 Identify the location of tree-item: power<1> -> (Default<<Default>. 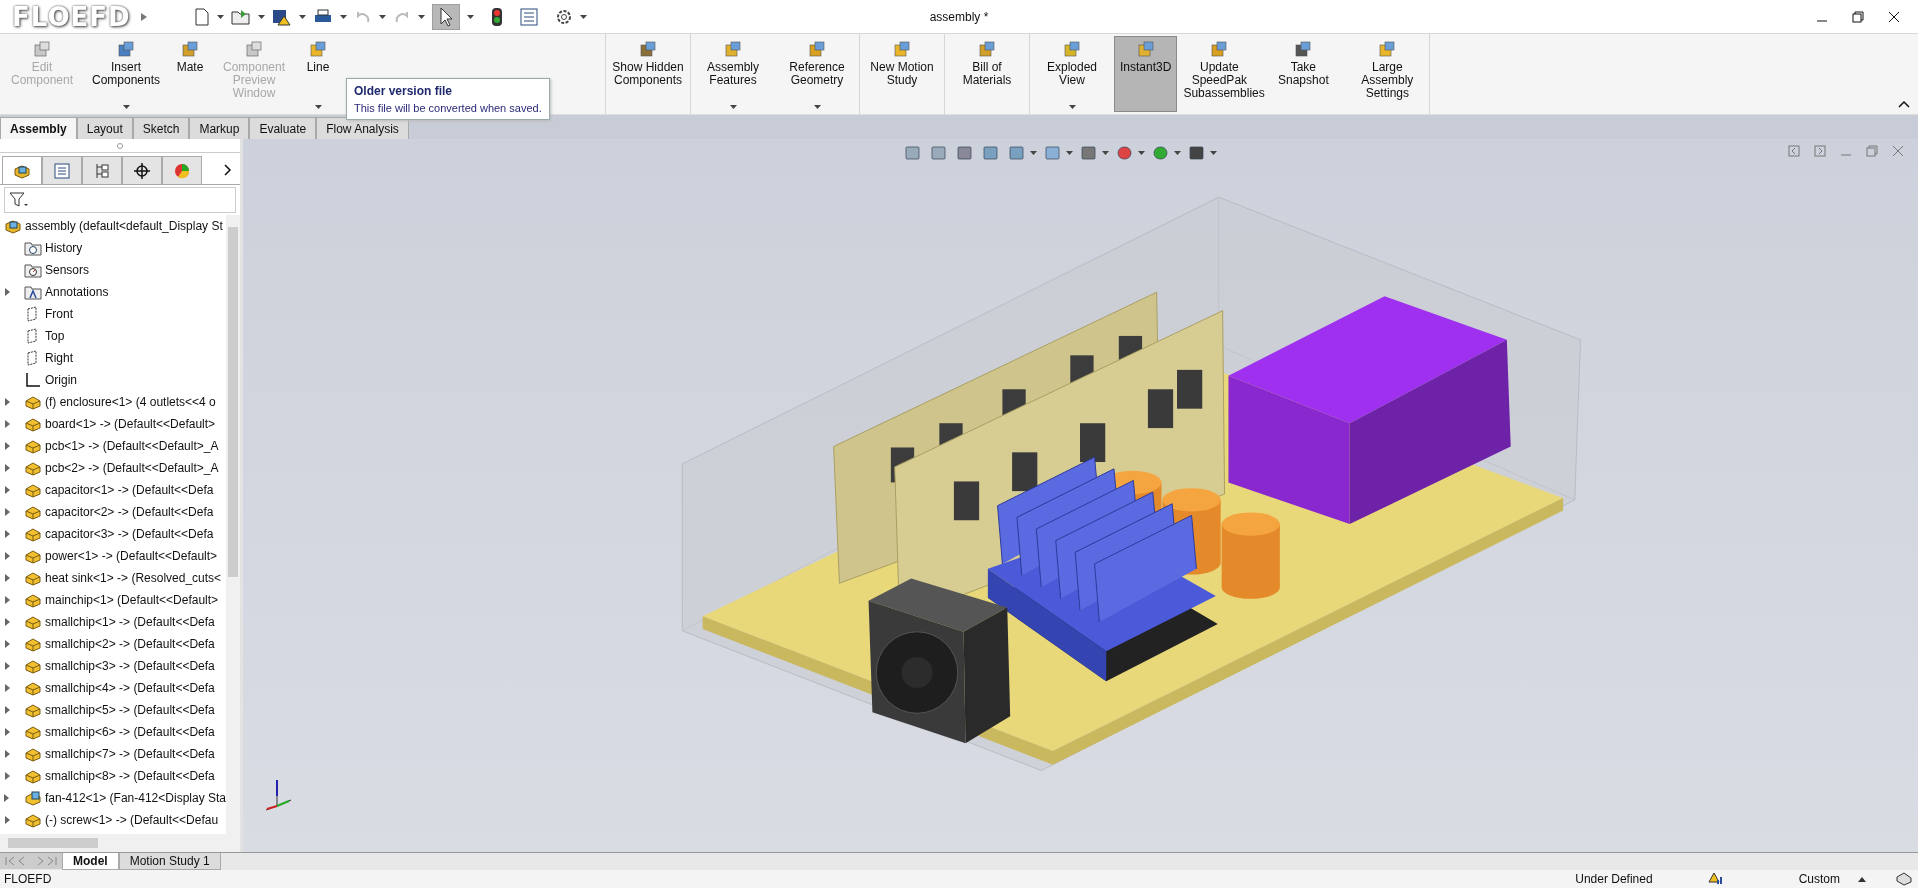
(113, 556).